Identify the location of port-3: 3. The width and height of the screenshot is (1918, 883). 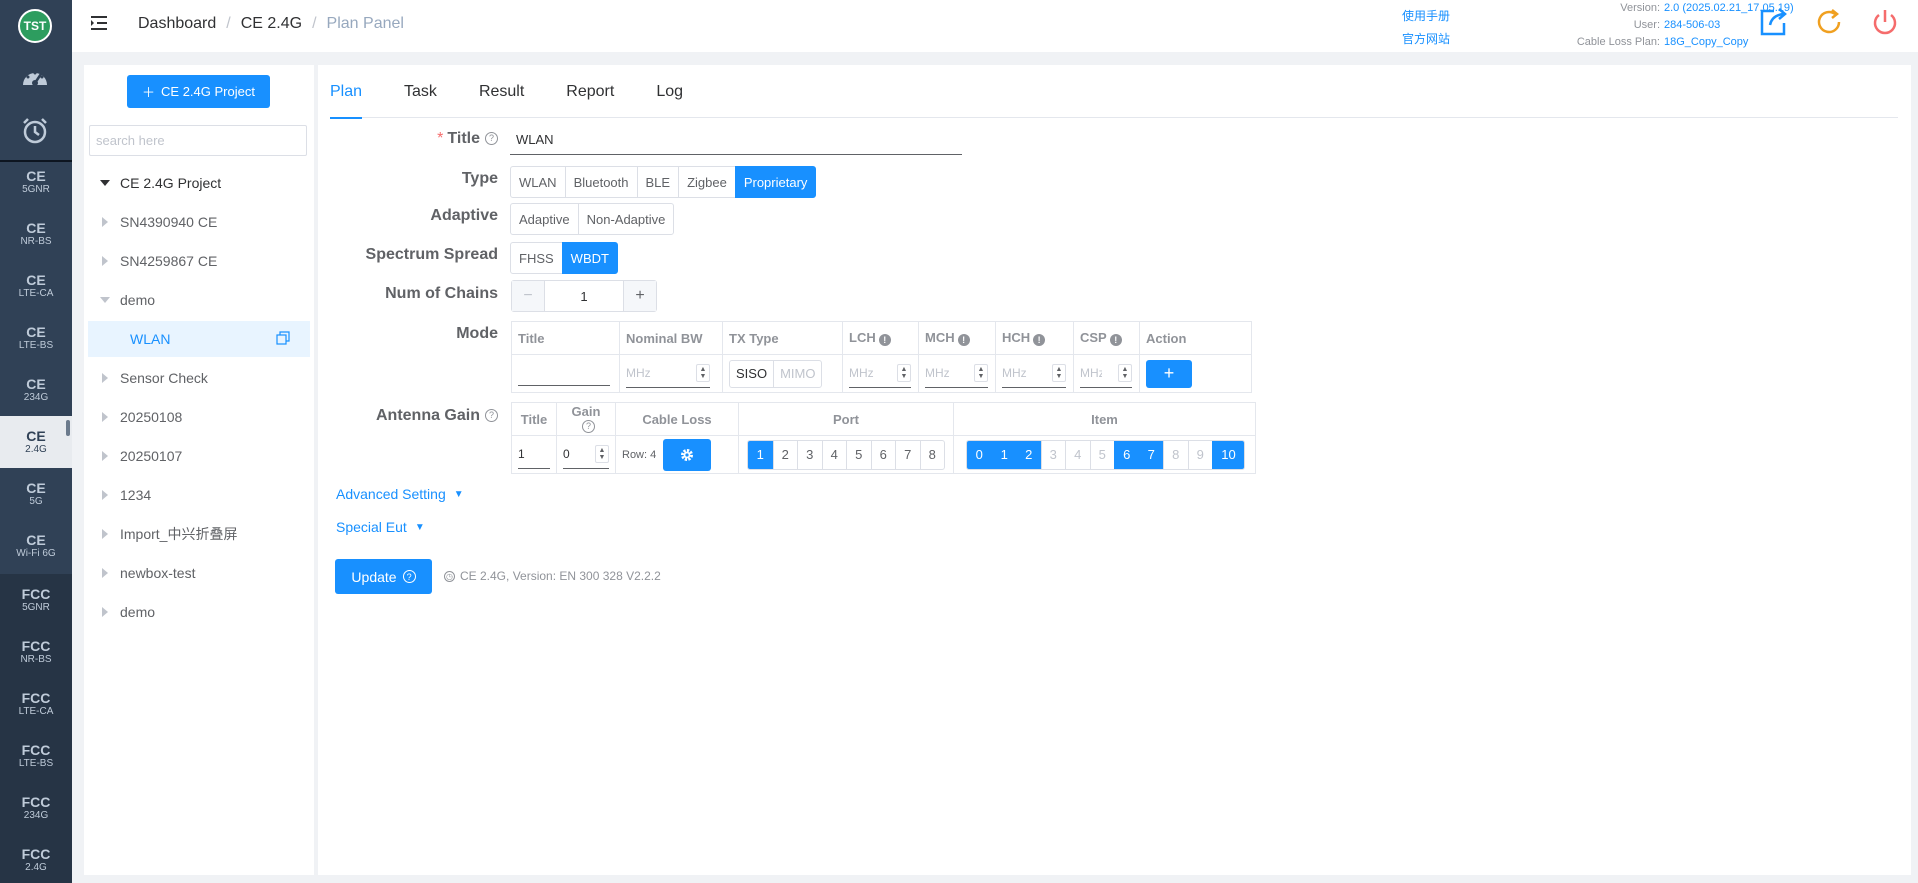
(809, 454).